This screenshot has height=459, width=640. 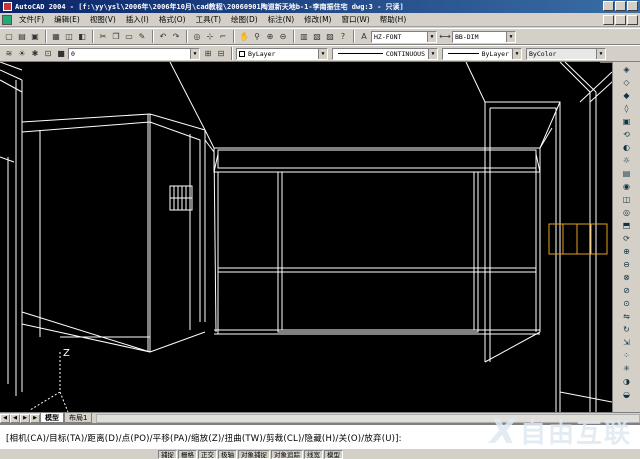 What do you see at coordinates (608, 6) in the screenshot?
I see `minimize-button` at bounding box center [608, 6].